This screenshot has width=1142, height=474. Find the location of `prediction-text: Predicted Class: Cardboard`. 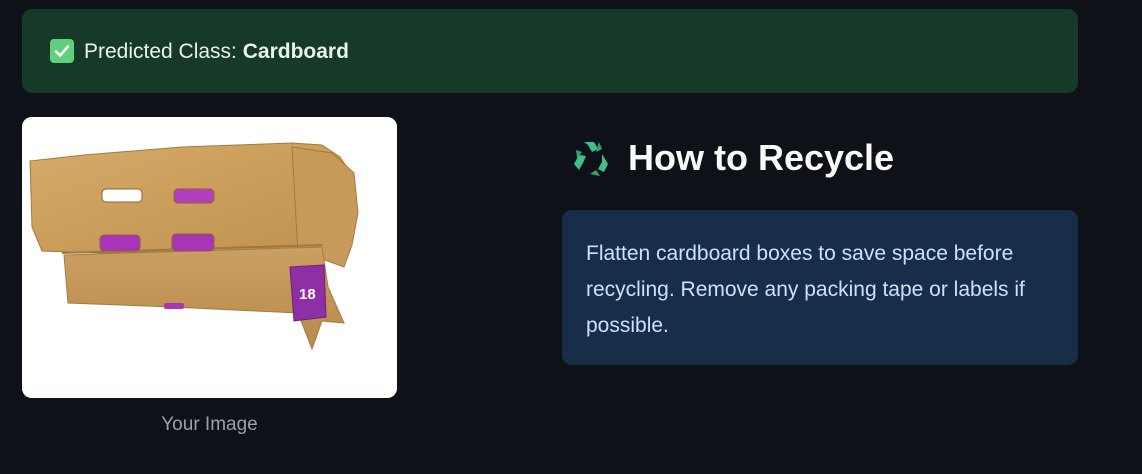

prediction-text: Predicted Class: Cardboard is located at coordinates (216, 51).